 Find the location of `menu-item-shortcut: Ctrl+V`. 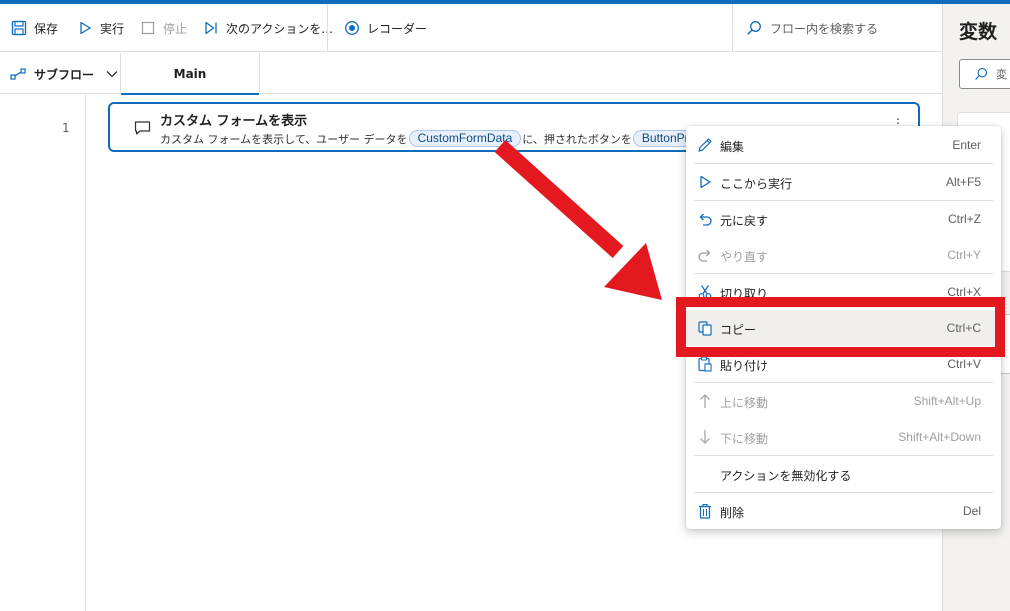

menu-item-shortcut: Ctrl+V is located at coordinates (964, 364).